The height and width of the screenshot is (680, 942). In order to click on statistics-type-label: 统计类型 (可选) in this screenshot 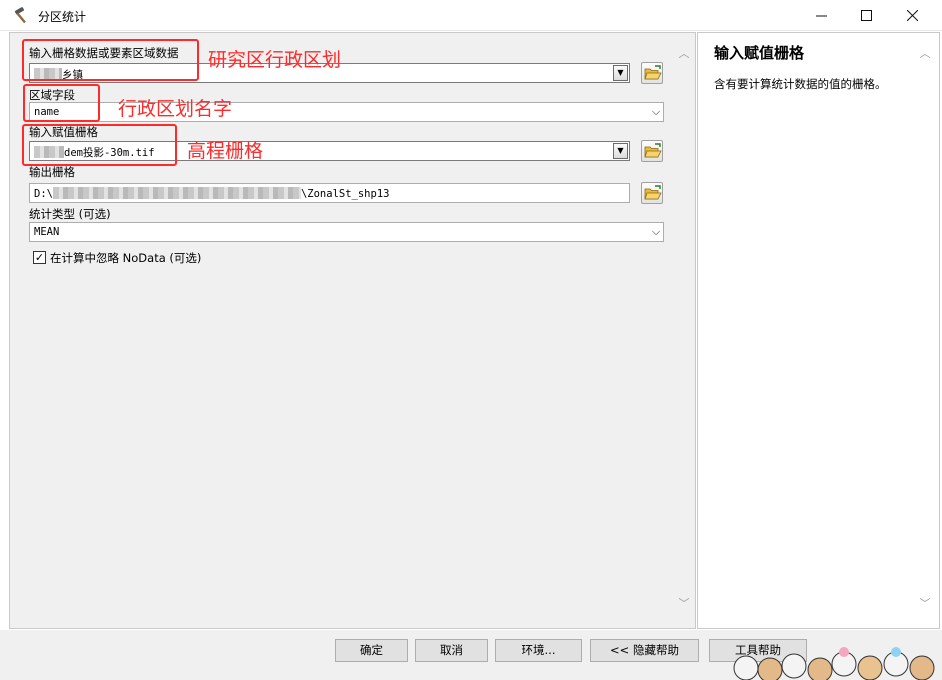, I will do `click(70, 214)`.